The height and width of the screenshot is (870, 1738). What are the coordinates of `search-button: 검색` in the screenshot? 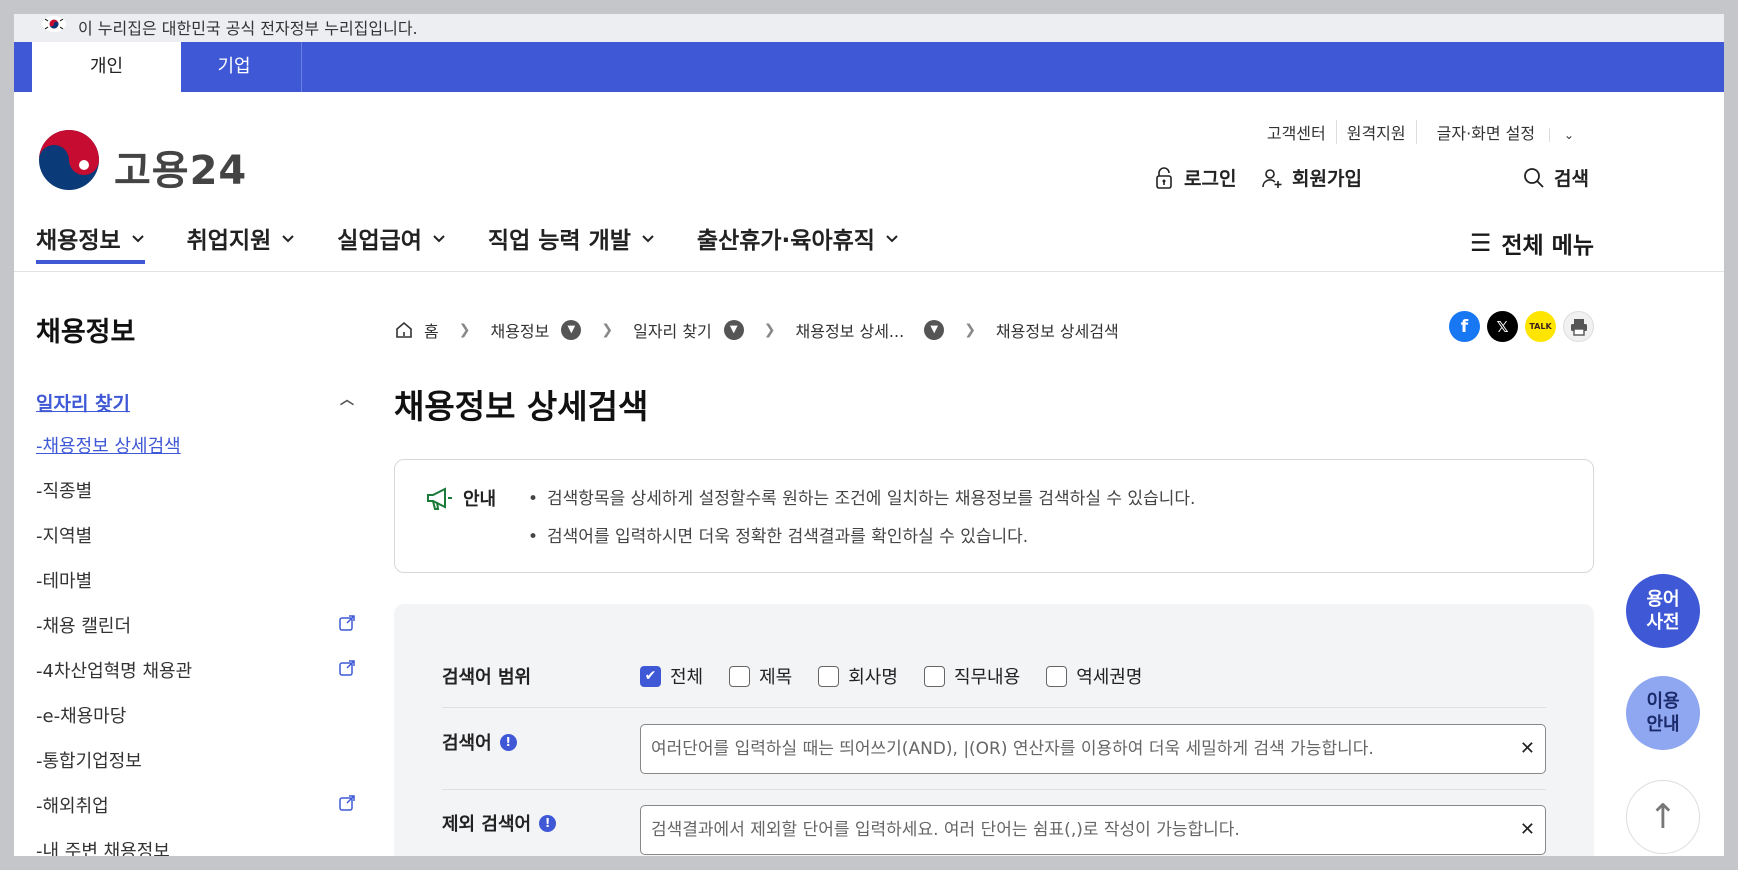 It's located at (1555, 177).